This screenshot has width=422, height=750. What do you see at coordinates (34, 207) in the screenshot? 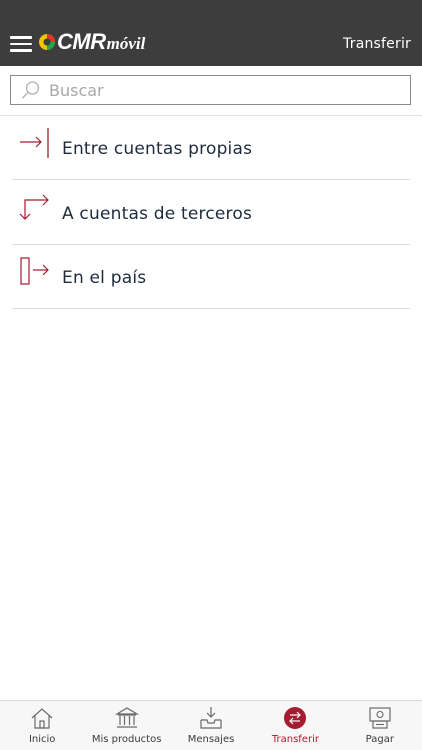
I see `arrow-turn-icon` at bounding box center [34, 207].